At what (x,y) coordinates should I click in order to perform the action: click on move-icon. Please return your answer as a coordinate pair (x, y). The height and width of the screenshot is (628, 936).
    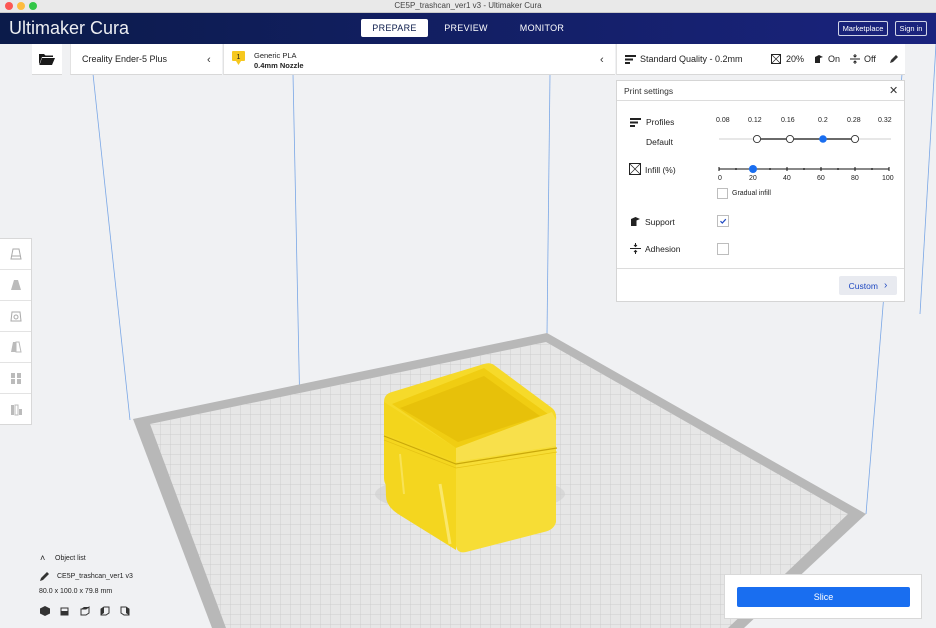
    Looking at the image, I should click on (15, 254).